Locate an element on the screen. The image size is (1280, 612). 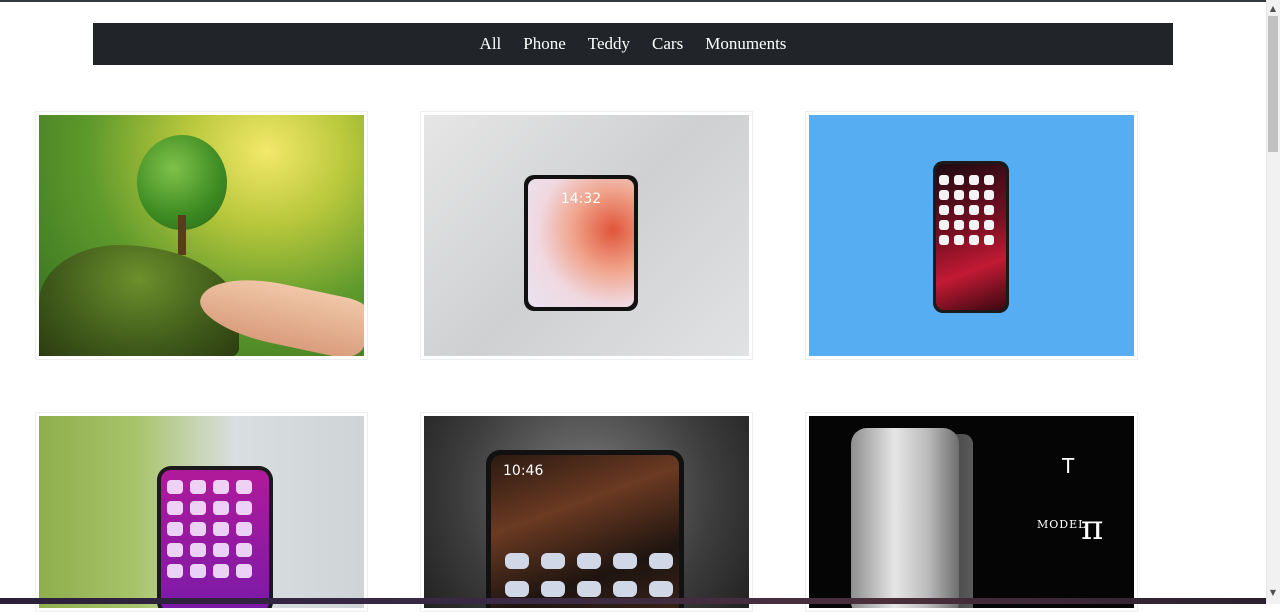
phone-device: 10:46 is located at coordinates (585, 529).